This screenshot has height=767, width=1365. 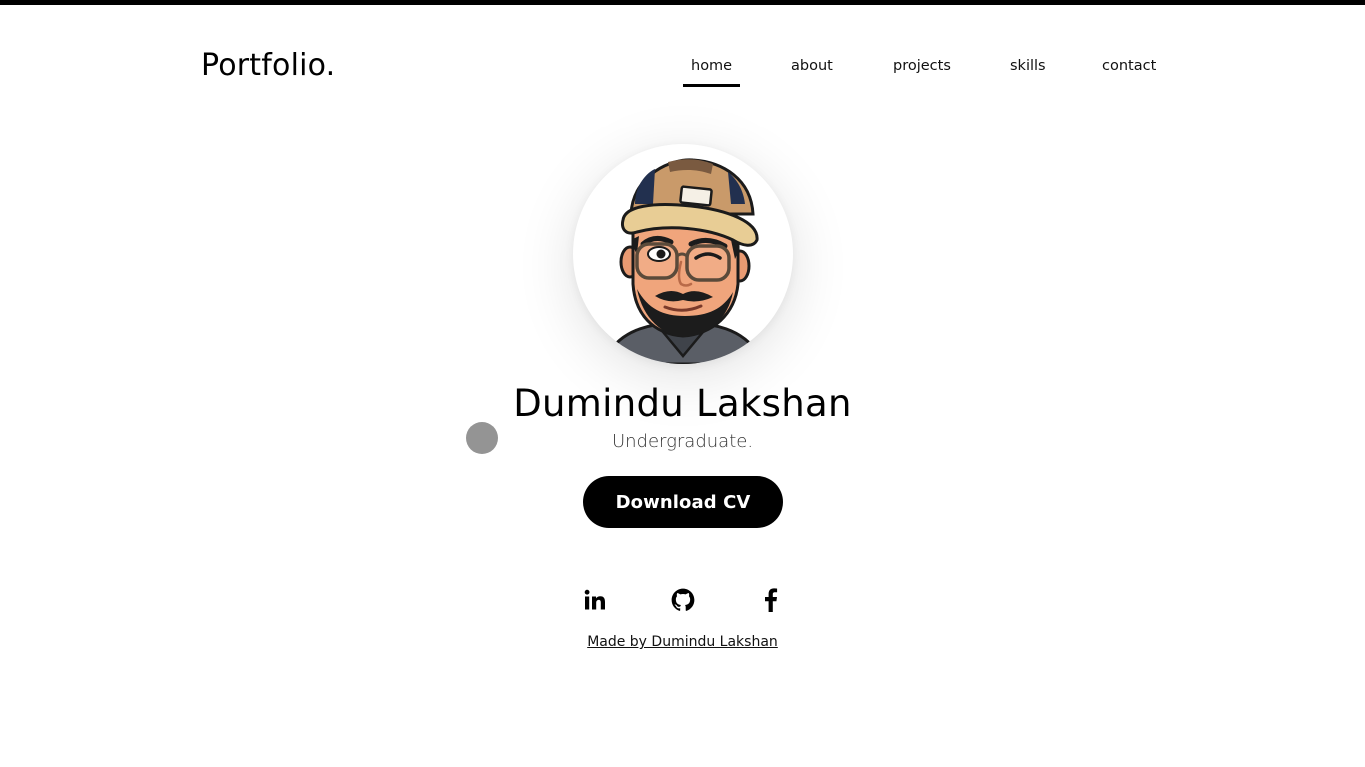 I want to click on nav-item-projects: projects, so click(x=922, y=66).